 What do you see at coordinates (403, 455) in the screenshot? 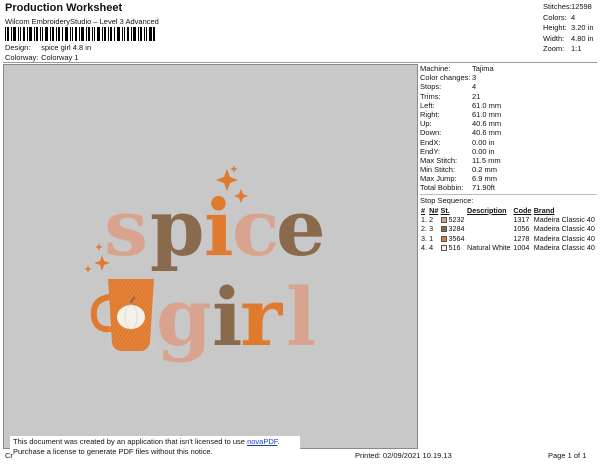
I see `printed-date: Printed: 02/09/2021 10.19.13` at bounding box center [403, 455].